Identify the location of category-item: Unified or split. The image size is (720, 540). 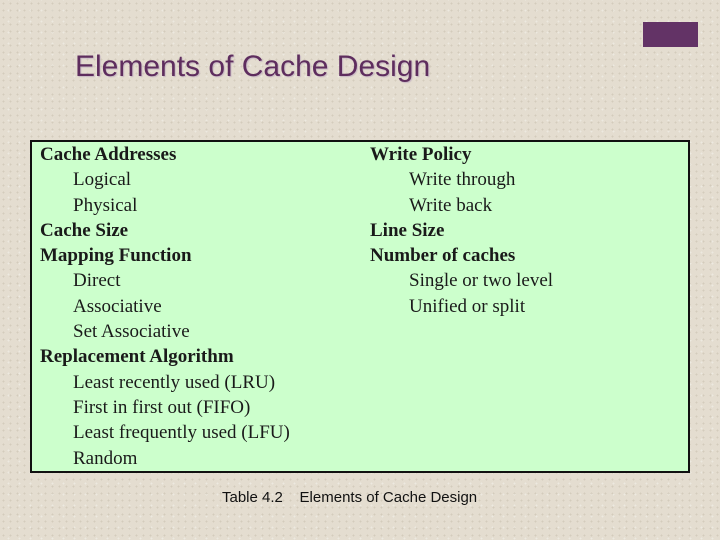
(467, 306).